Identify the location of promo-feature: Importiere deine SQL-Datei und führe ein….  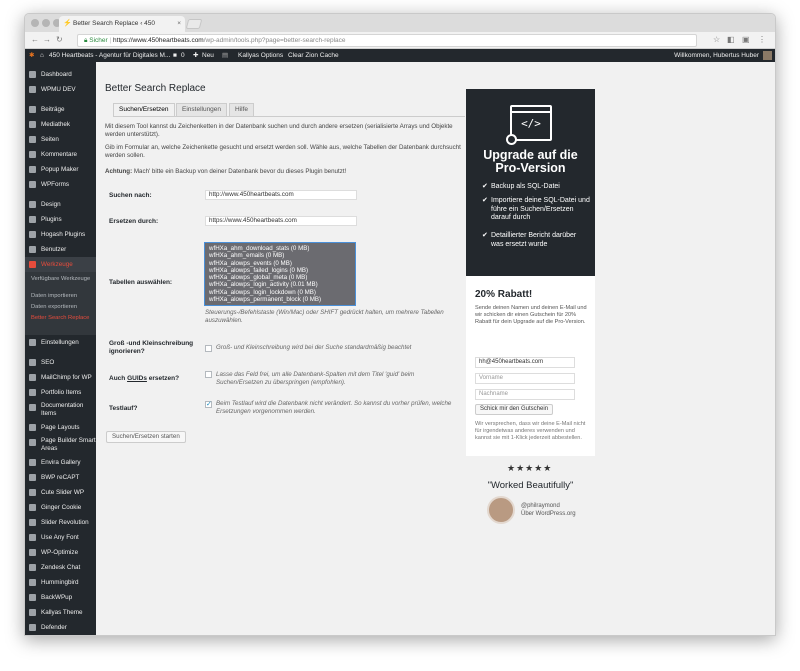
(536, 210).